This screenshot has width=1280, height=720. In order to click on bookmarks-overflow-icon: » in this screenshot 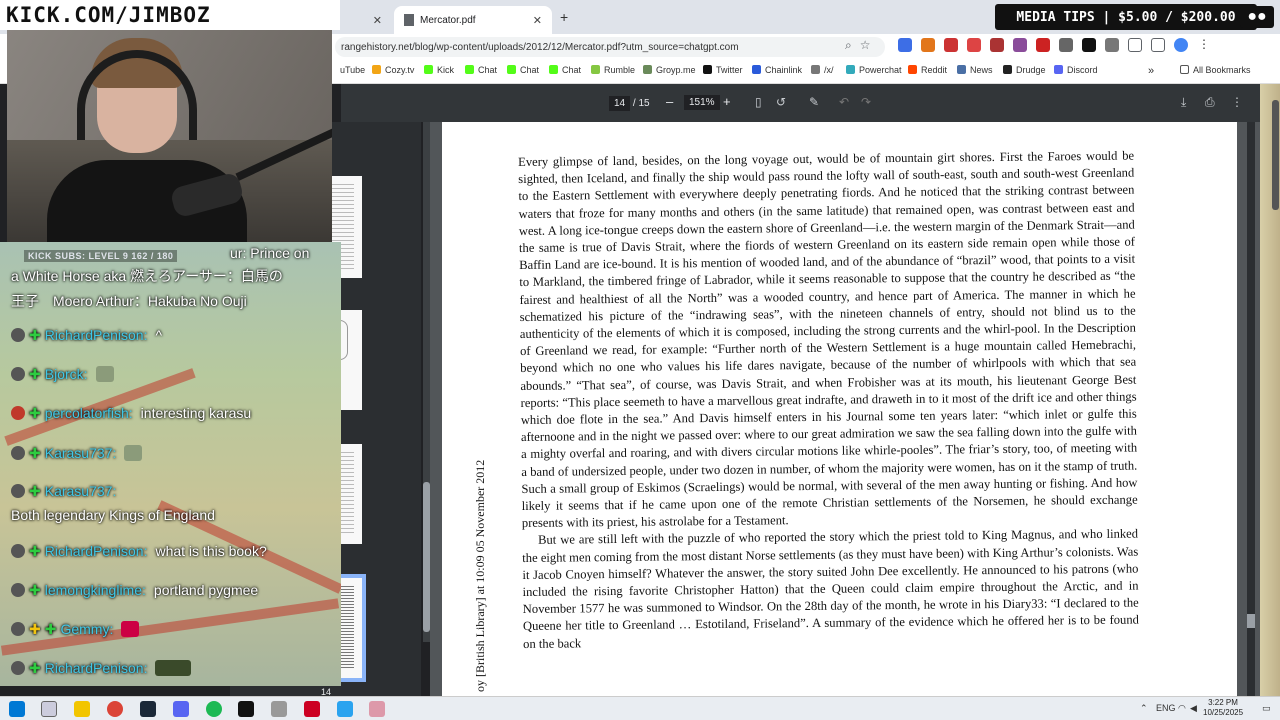, I will do `click(1151, 71)`.